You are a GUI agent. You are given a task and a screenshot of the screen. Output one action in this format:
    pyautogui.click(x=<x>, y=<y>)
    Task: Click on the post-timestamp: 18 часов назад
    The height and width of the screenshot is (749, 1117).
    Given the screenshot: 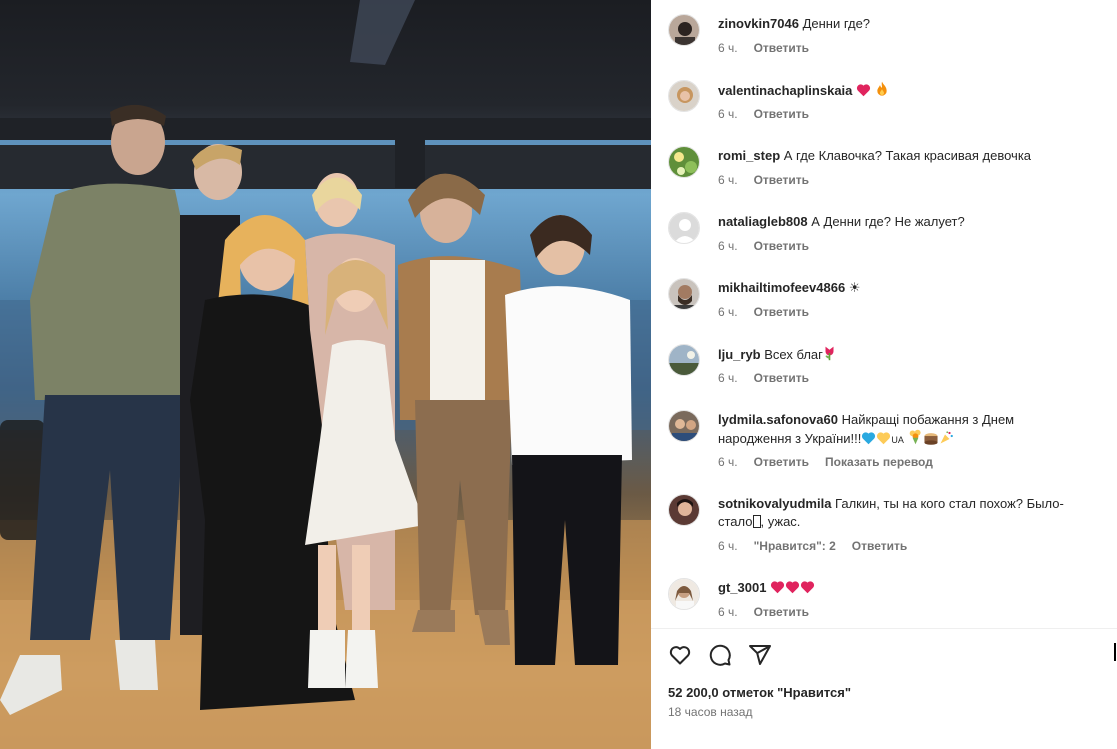 What is the action you would take?
    pyautogui.click(x=710, y=712)
    